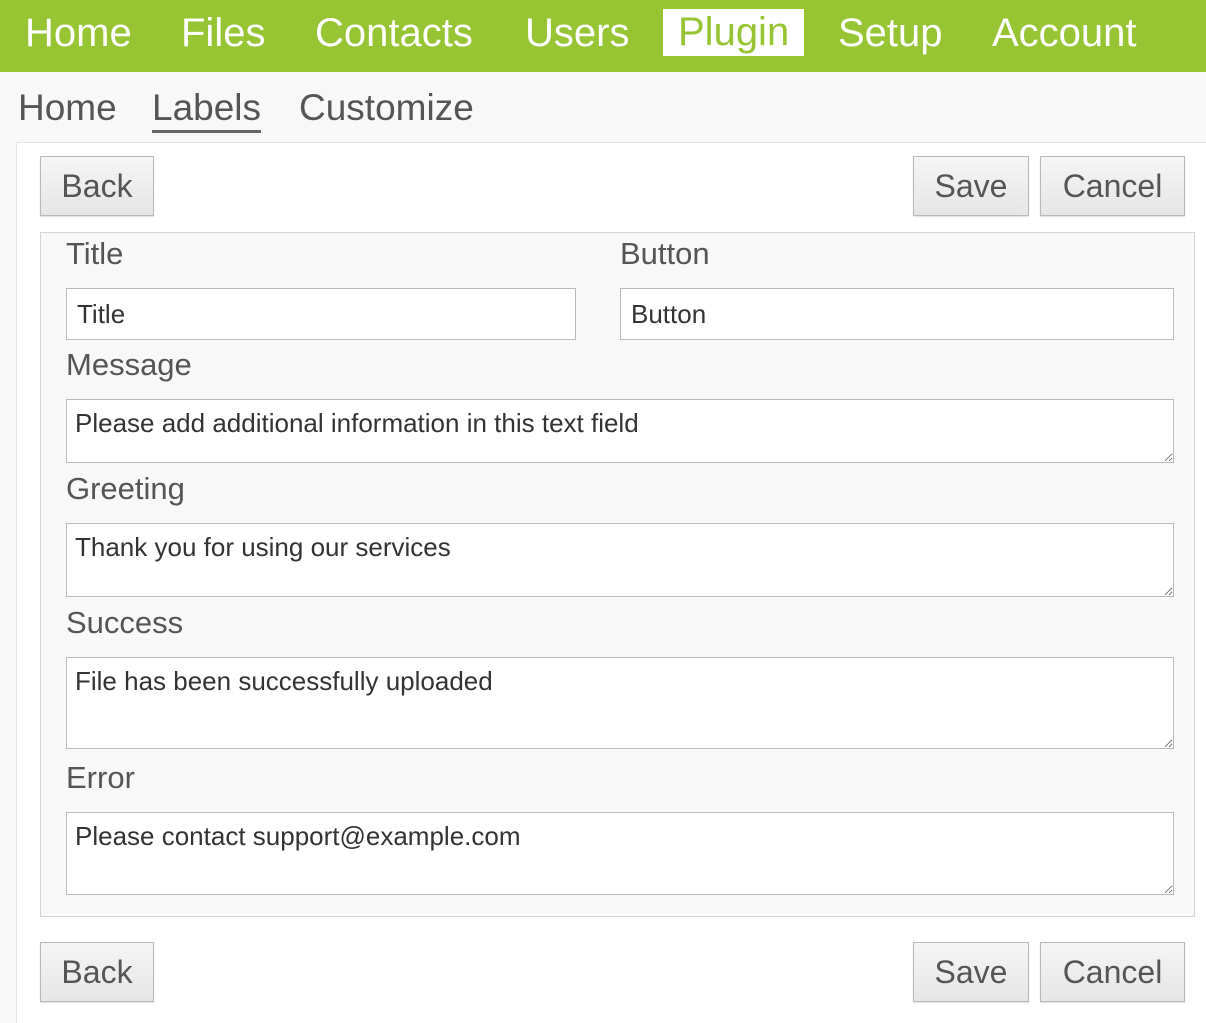 Image resolution: width=1206 pixels, height=1023 pixels. Describe the element at coordinates (897, 314) in the screenshot. I see `button-input` at that location.